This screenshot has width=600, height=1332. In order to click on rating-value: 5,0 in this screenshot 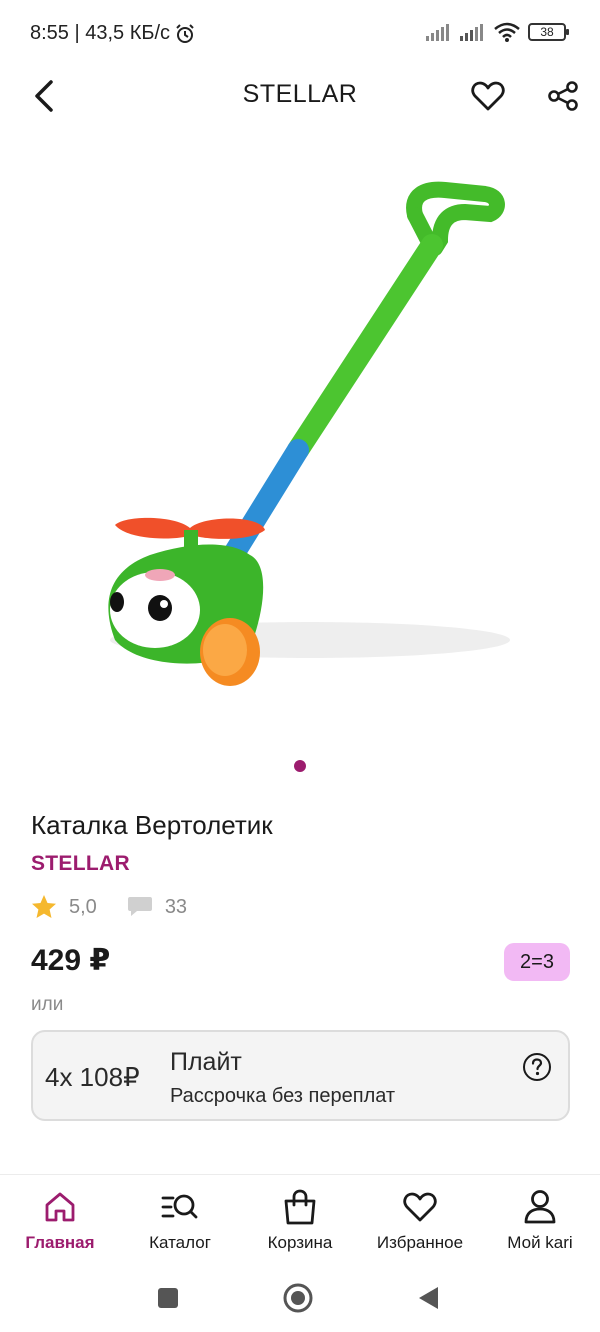, I will do `click(83, 906)`.